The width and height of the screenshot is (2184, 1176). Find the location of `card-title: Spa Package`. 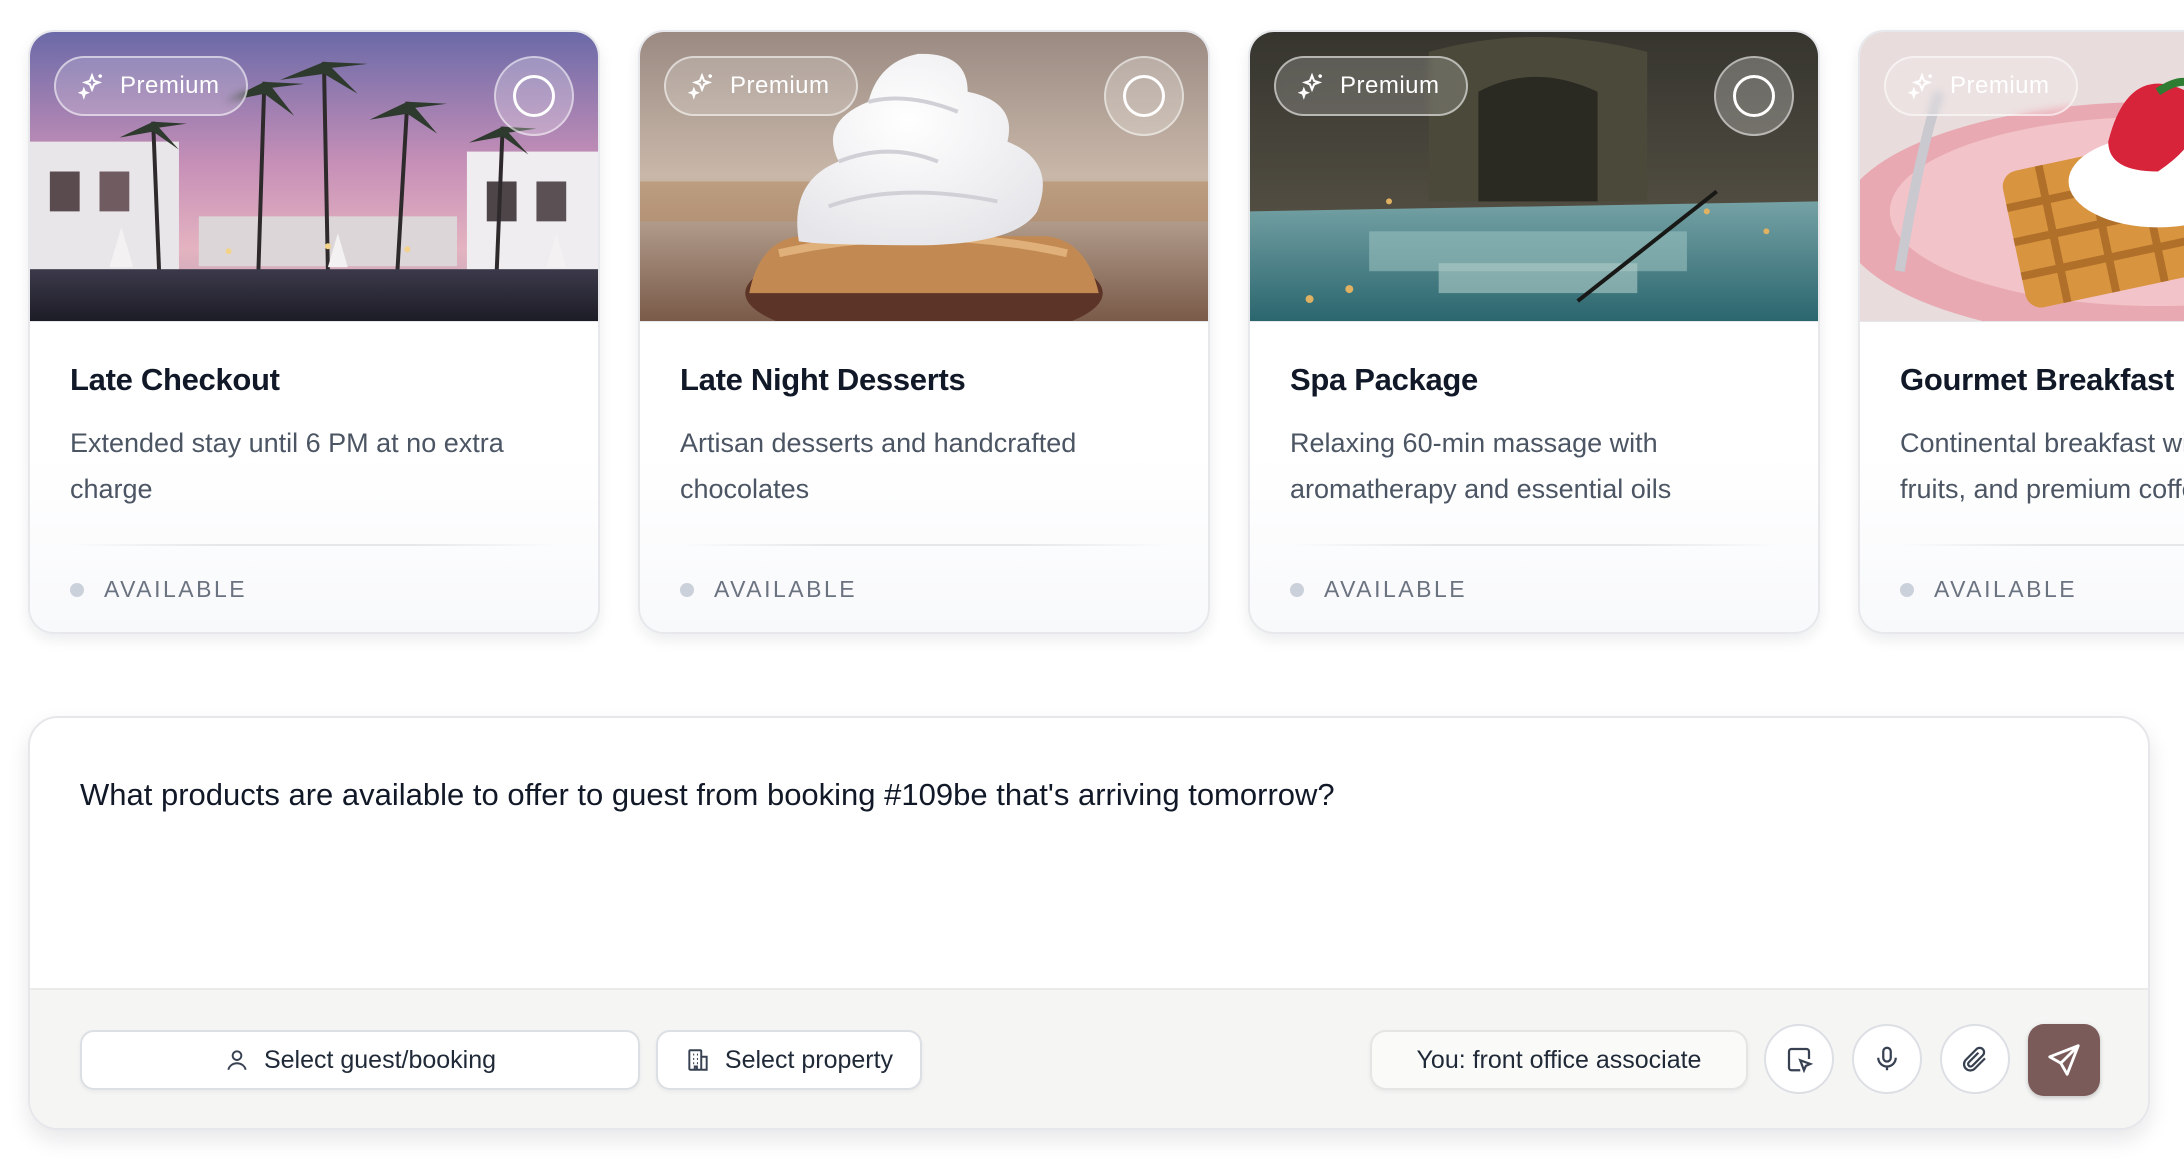

card-title: Spa Package is located at coordinates (1384, 379).